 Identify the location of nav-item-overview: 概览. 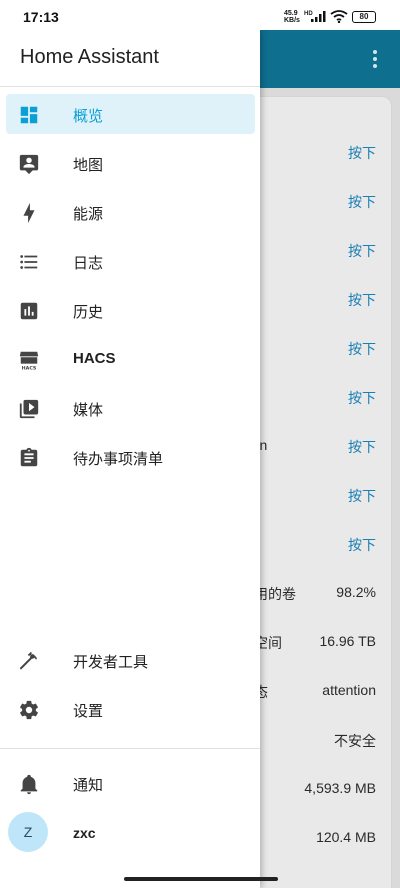
(130, 114).